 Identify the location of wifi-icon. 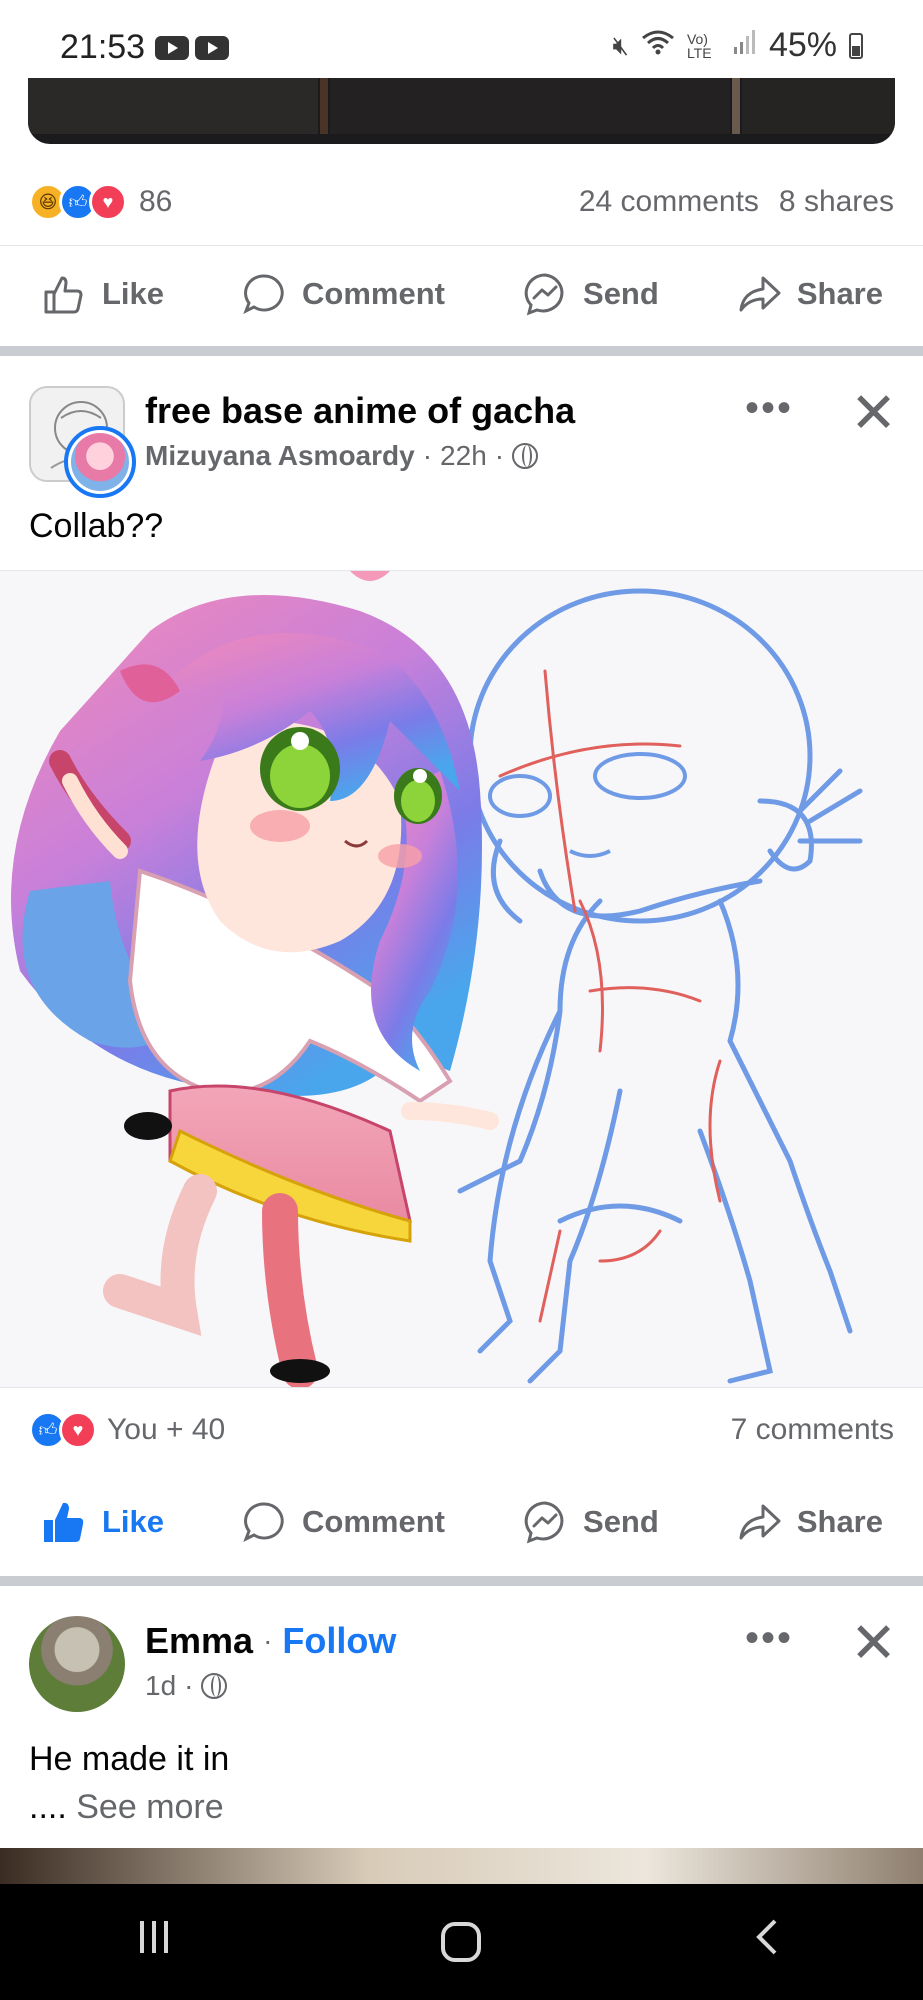
(658, 45).